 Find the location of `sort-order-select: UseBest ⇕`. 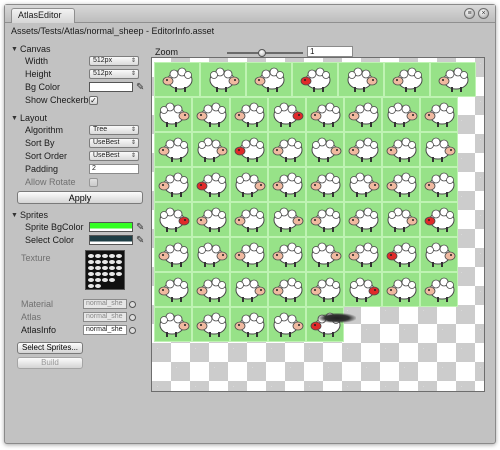

sort-order-select: UseBest ⇕ is located at coordinates (114, 156).